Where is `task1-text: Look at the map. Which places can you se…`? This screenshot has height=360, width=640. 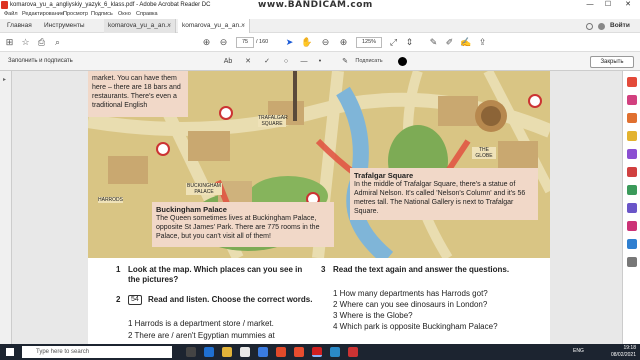 task1-text: Look at the map. Which places can you se… is located at coordinates (215, 274).